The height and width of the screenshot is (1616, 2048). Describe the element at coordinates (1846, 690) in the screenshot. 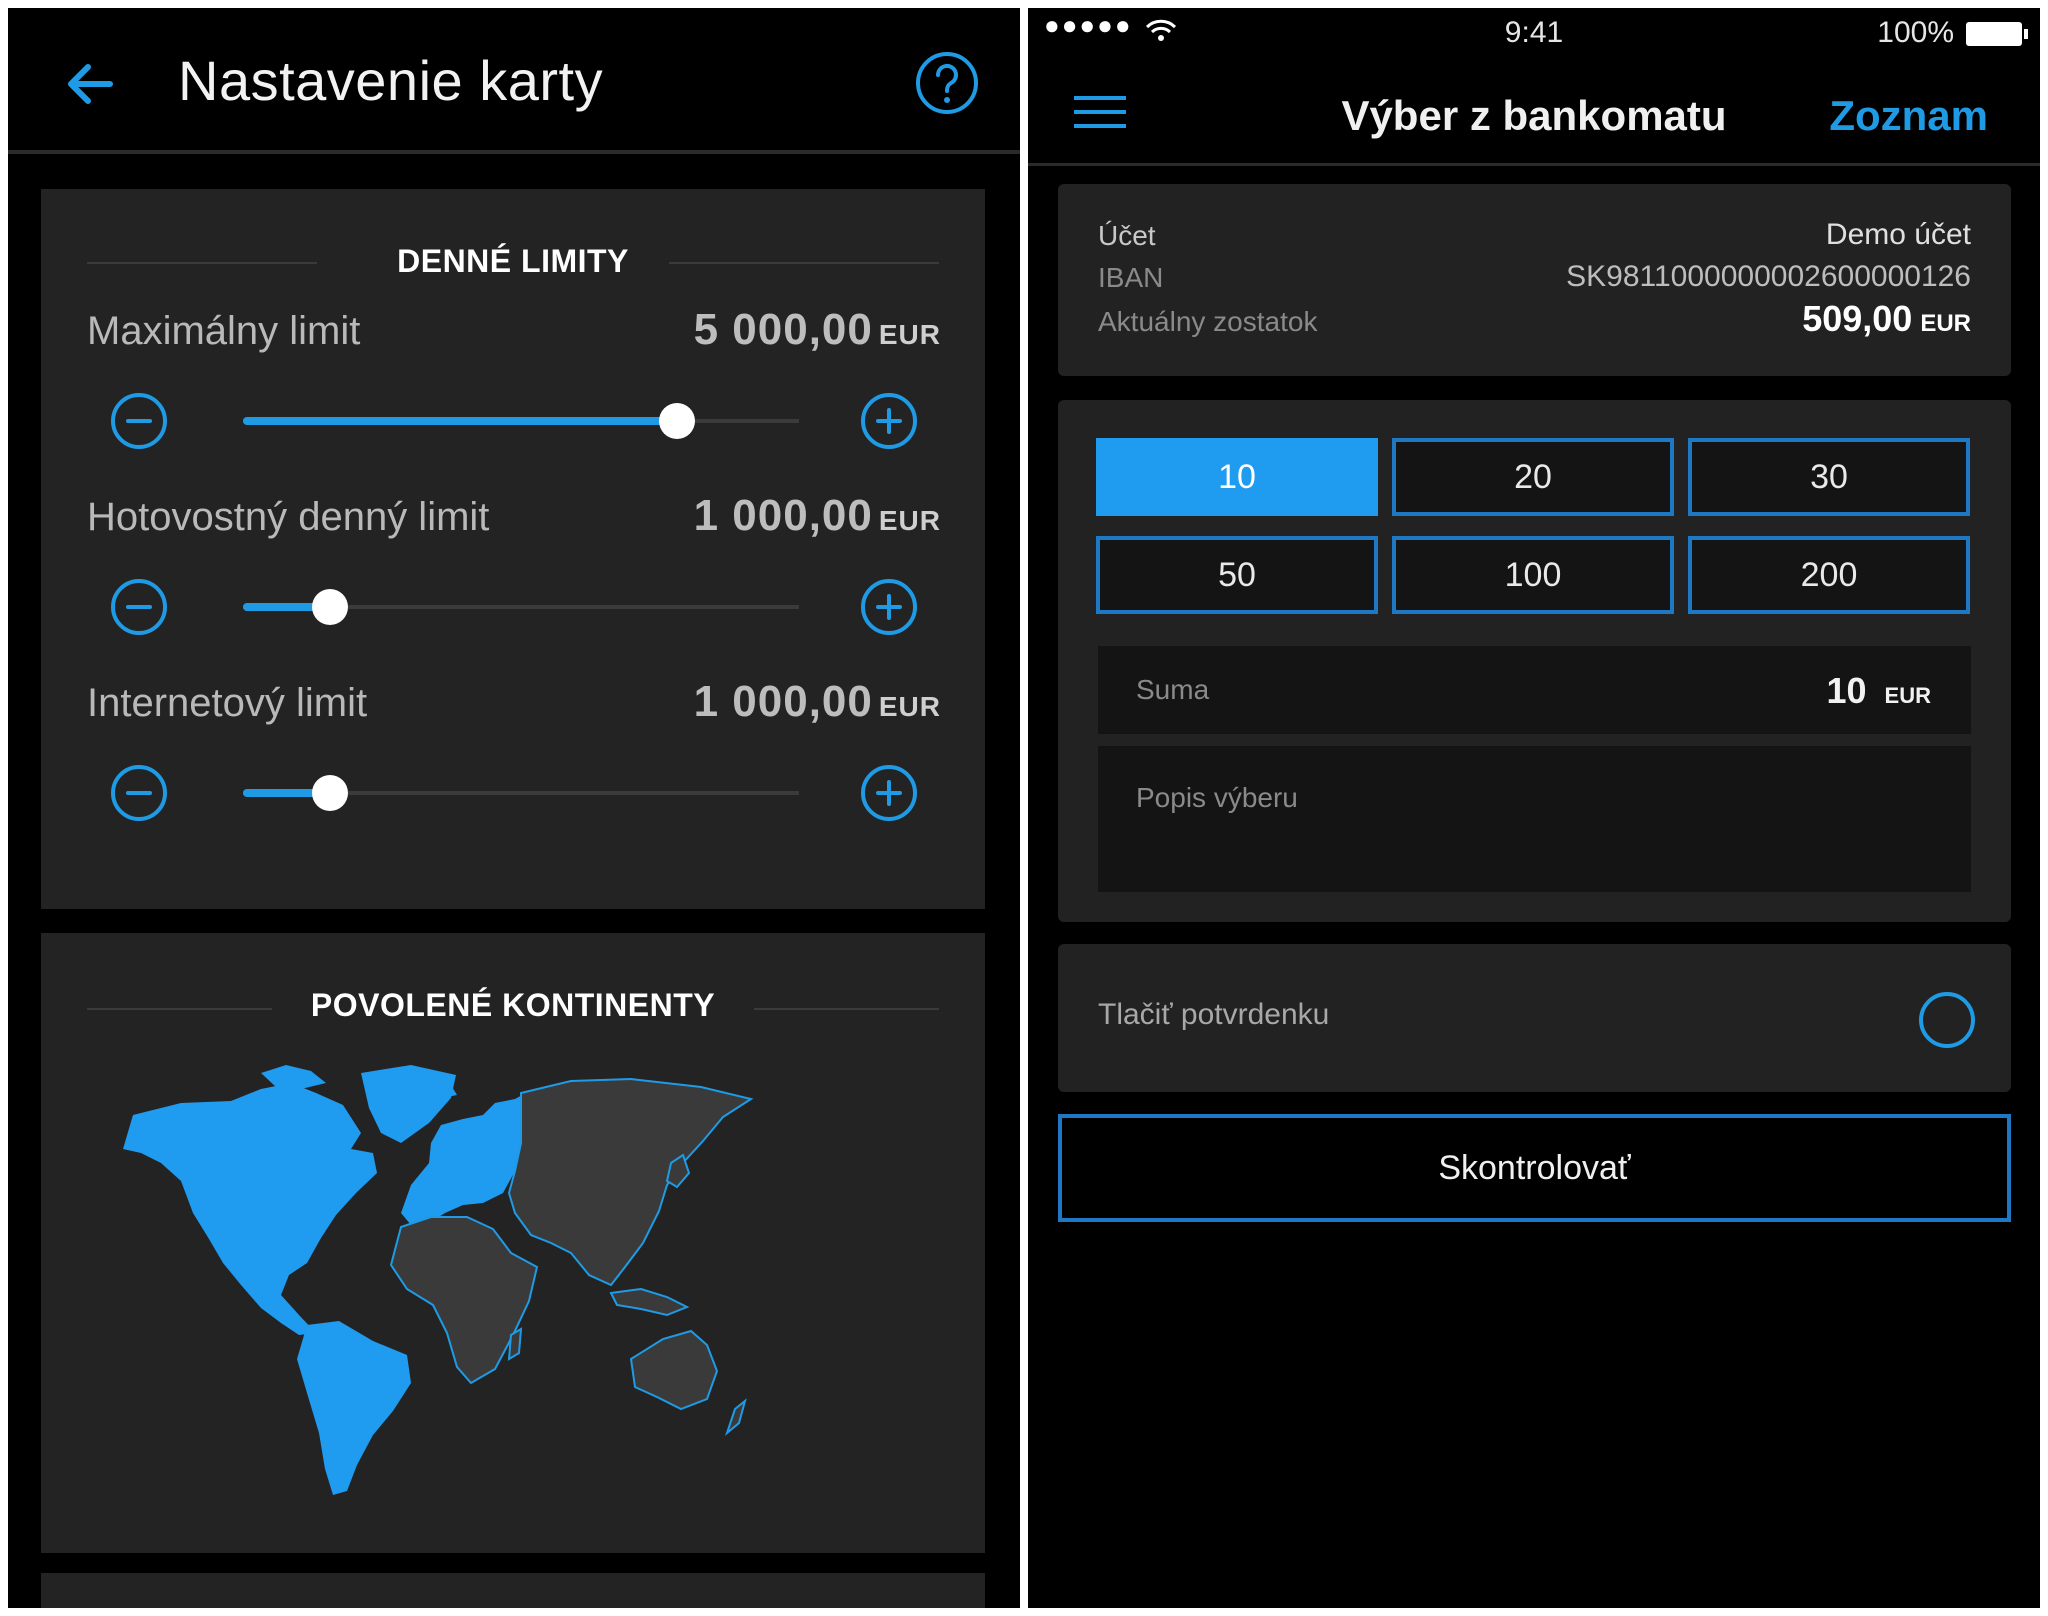

I see `sum-amount: 10` at that location.